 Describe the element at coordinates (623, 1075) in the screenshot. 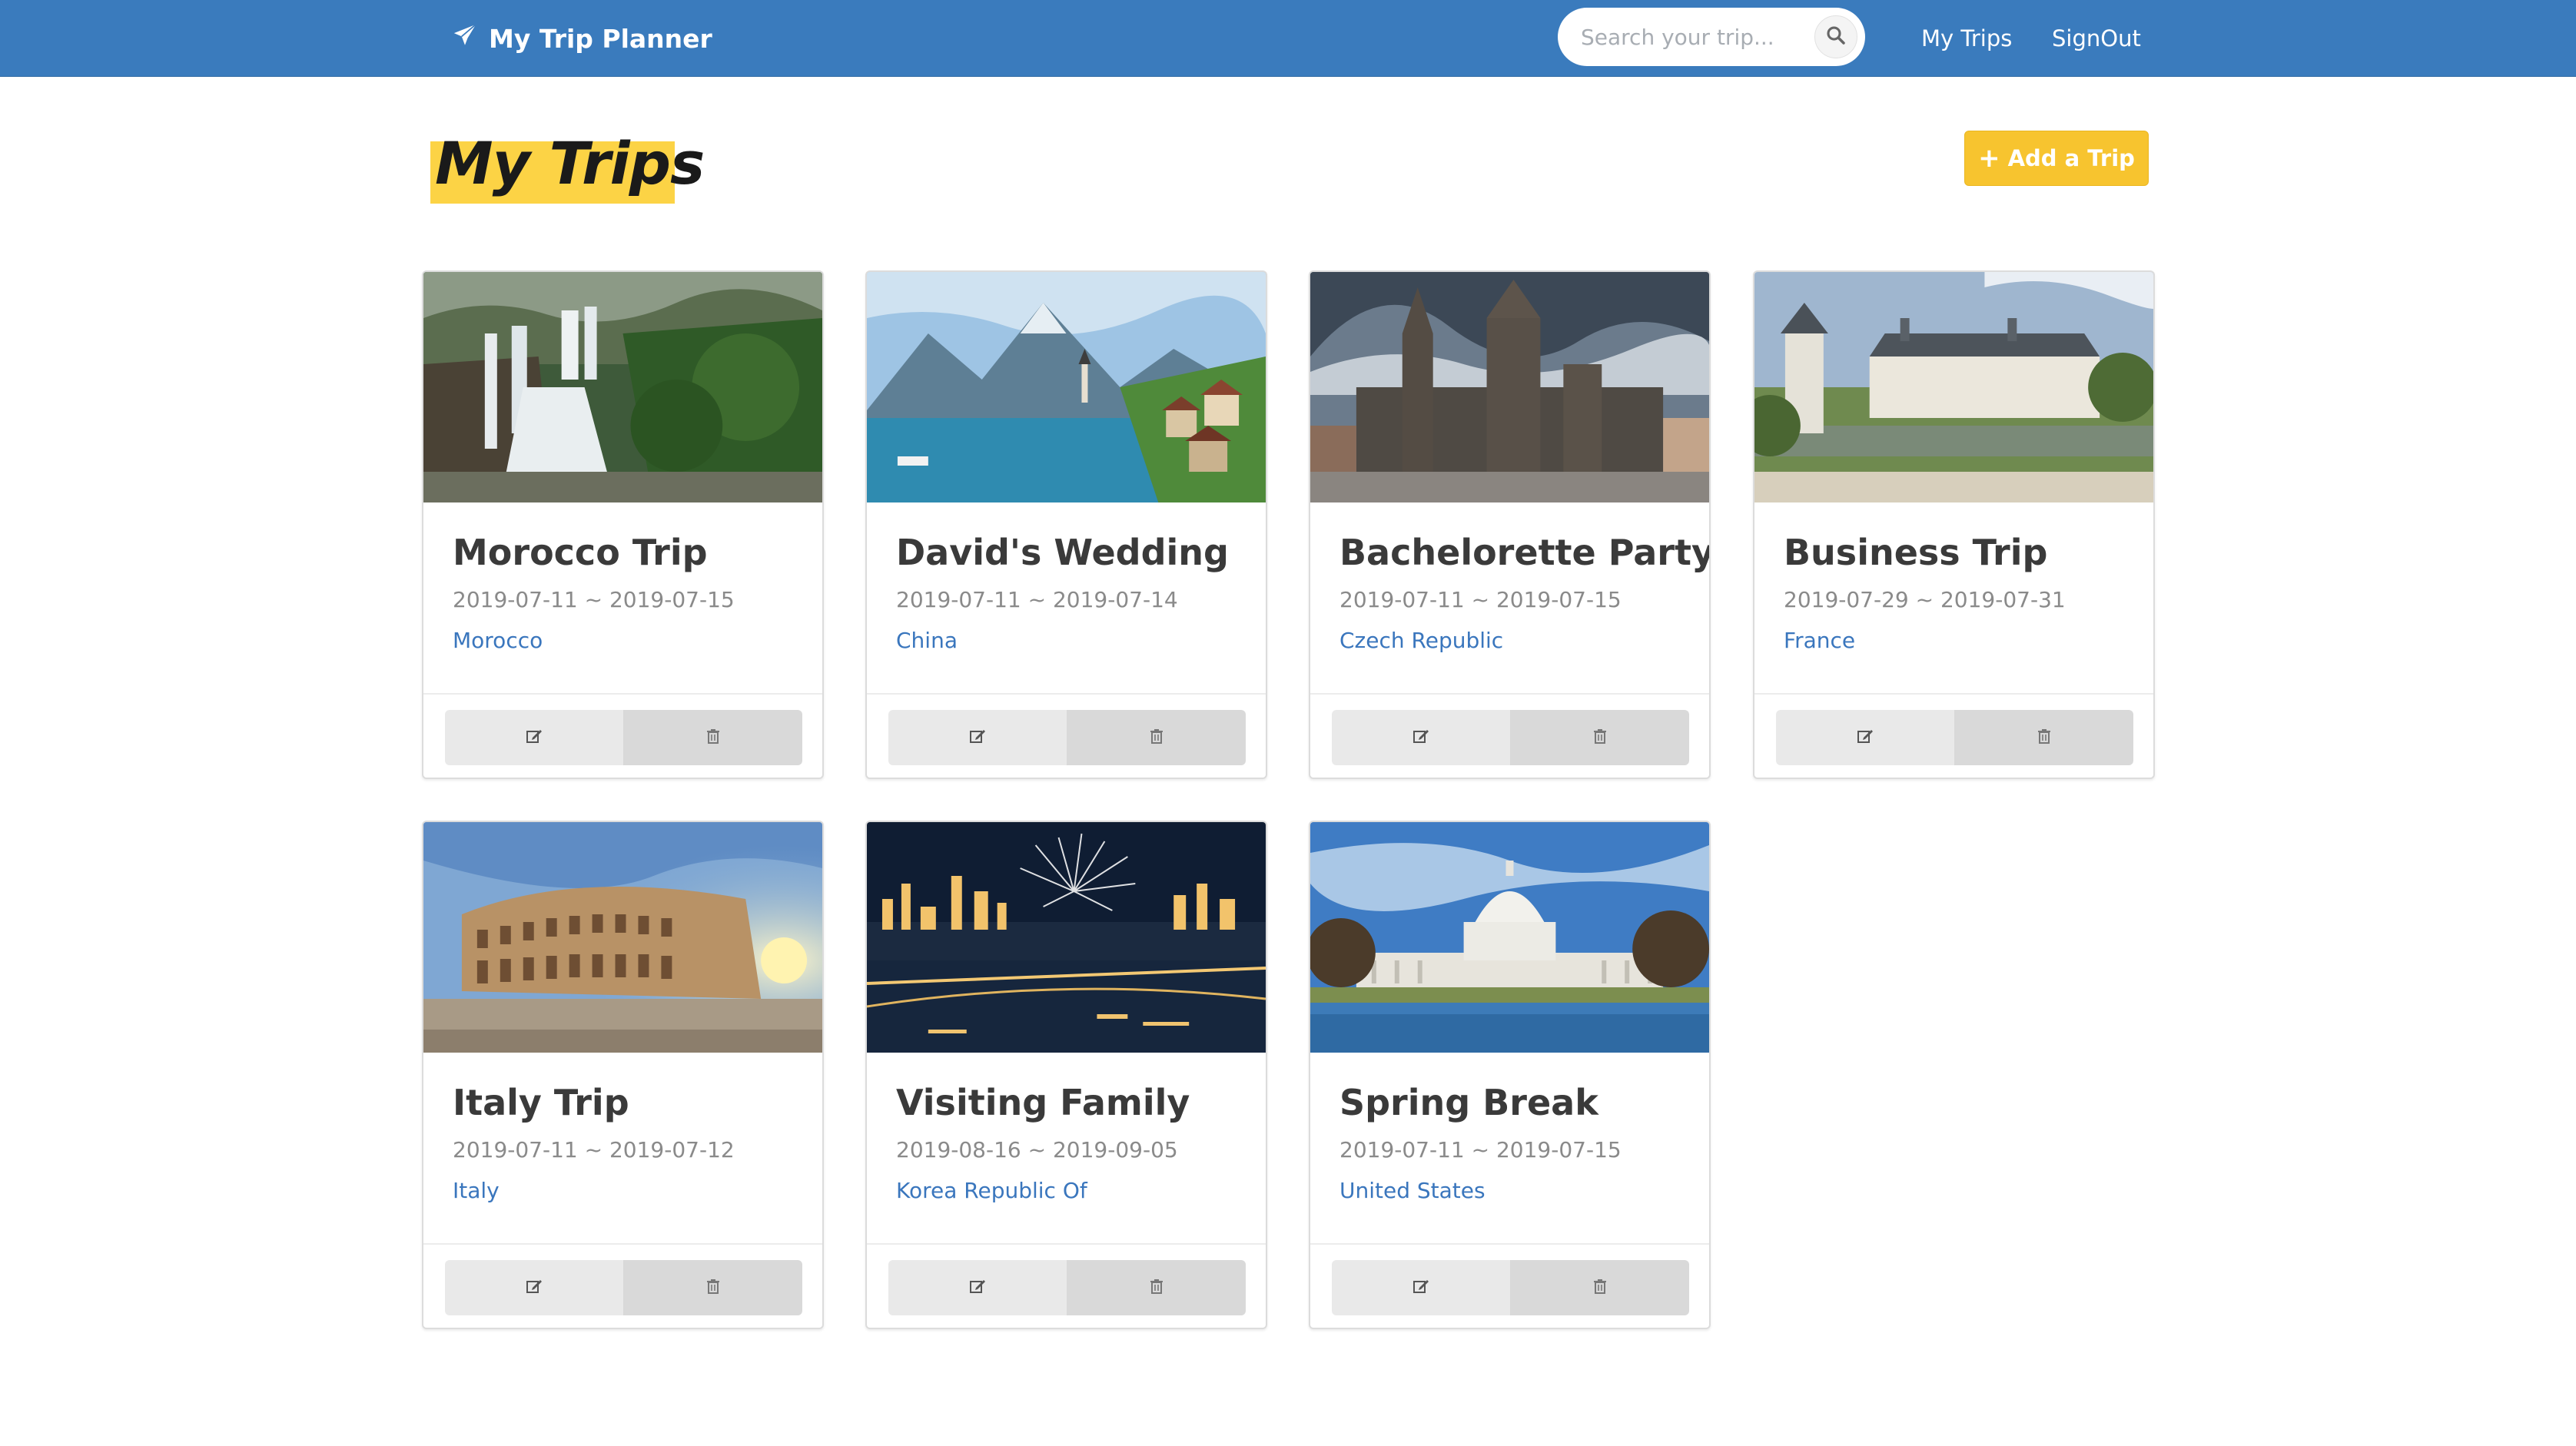

I see `trip-card: Italy Trip 2019-07-11 ~ 2019-07-12 Italy` at that location.